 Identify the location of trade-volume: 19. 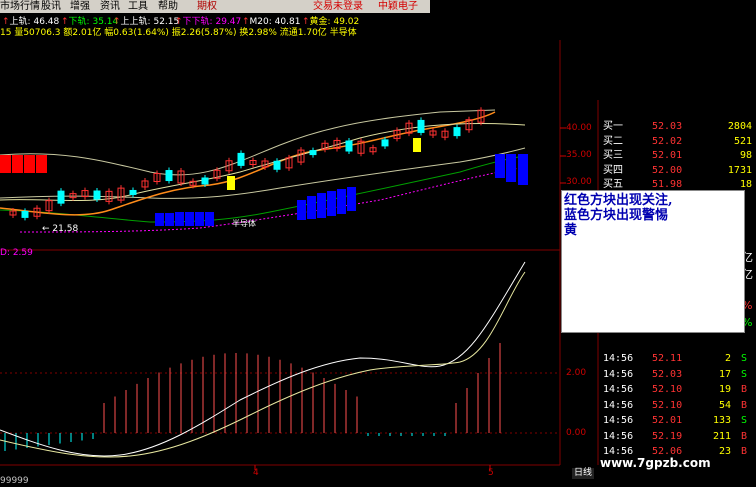
(724, 389).